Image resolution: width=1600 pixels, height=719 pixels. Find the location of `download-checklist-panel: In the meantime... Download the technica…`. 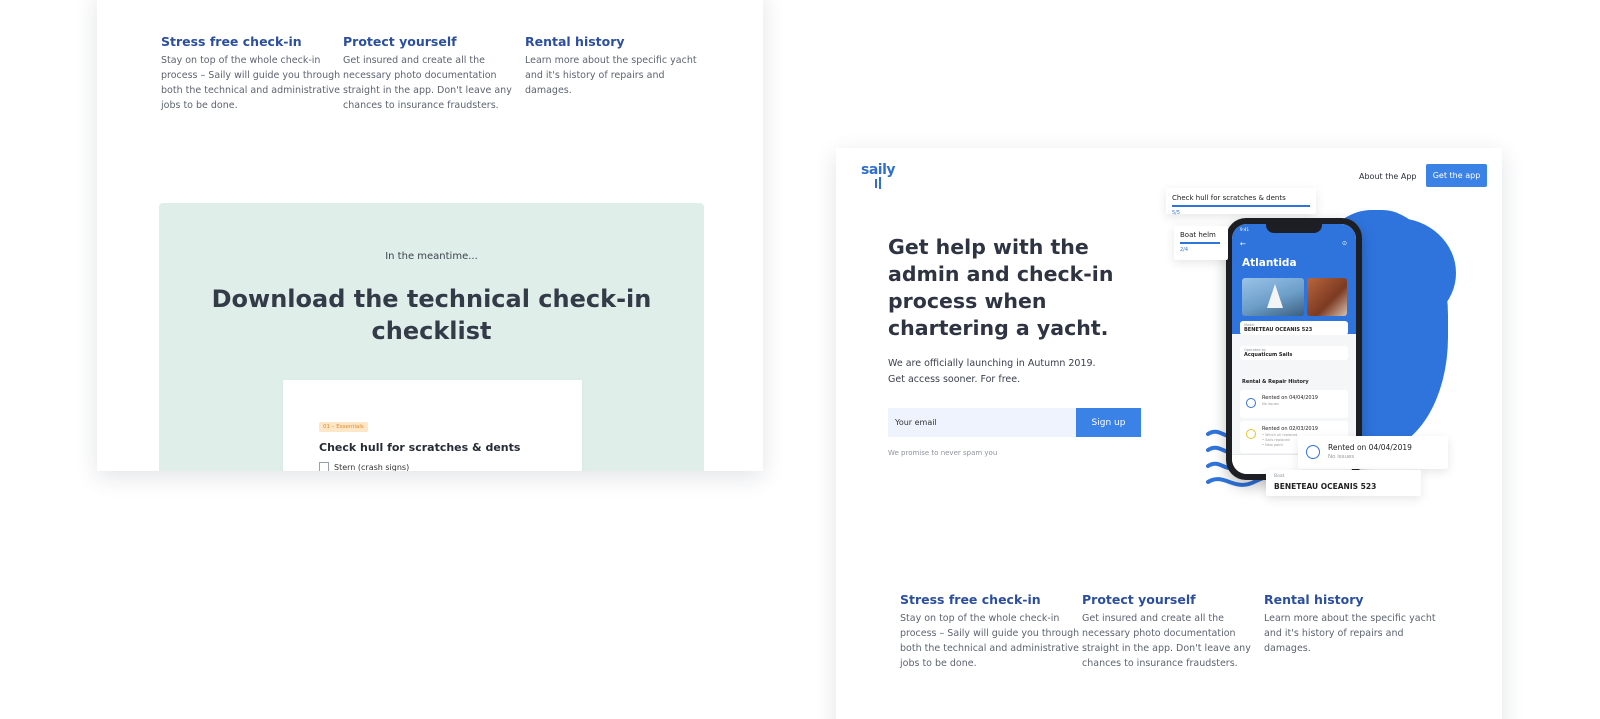

download-checklist-panel: In the meantime... Download the technica… is located at coordinates (431, 337).